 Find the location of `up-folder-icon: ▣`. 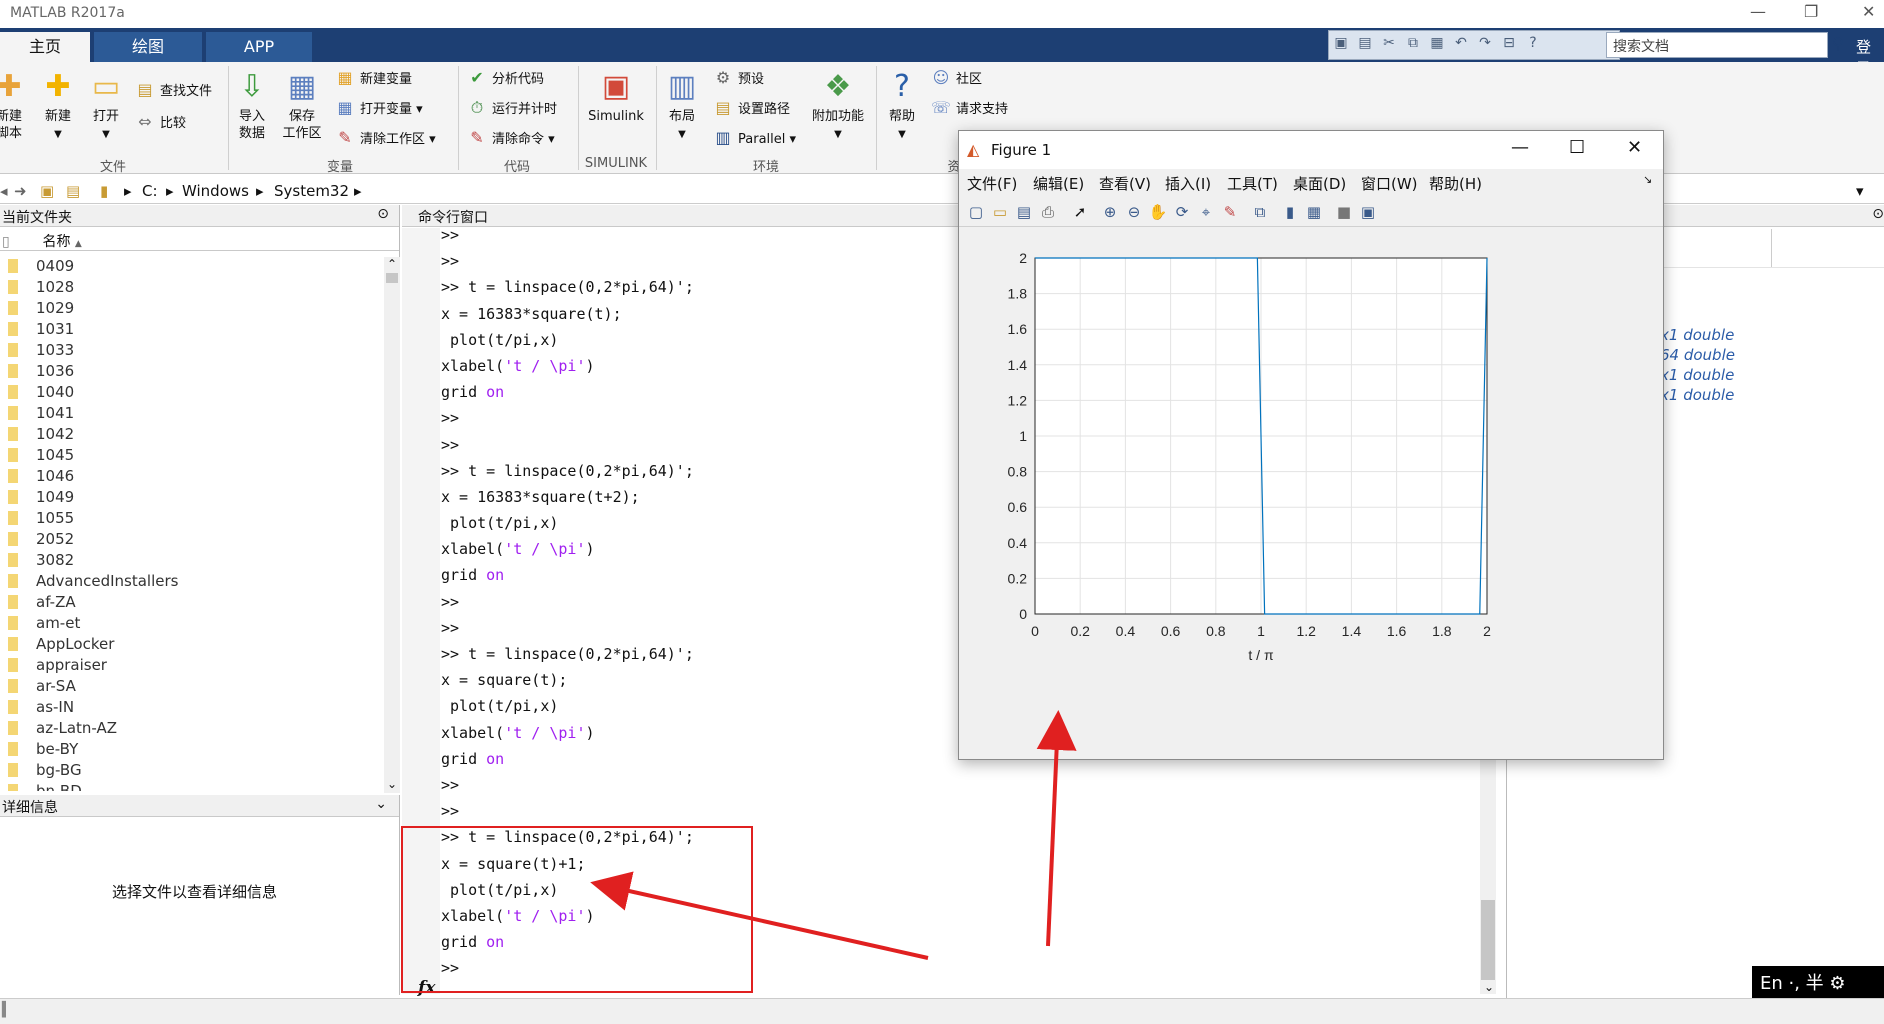

up-folder-icon: ▣ is located at coordinates (47, 191).